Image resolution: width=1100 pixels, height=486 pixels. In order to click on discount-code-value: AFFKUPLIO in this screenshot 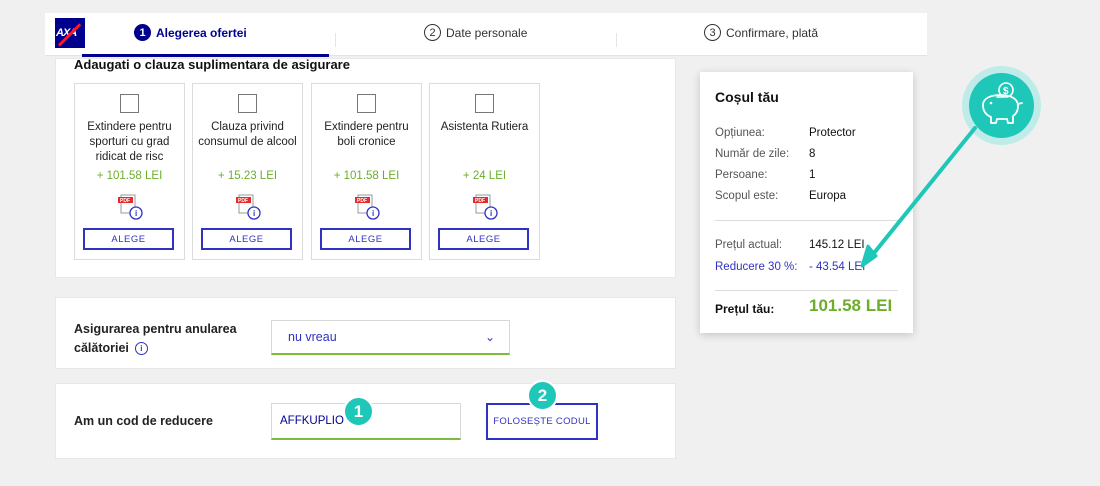, I will do `click(312, 421)`.